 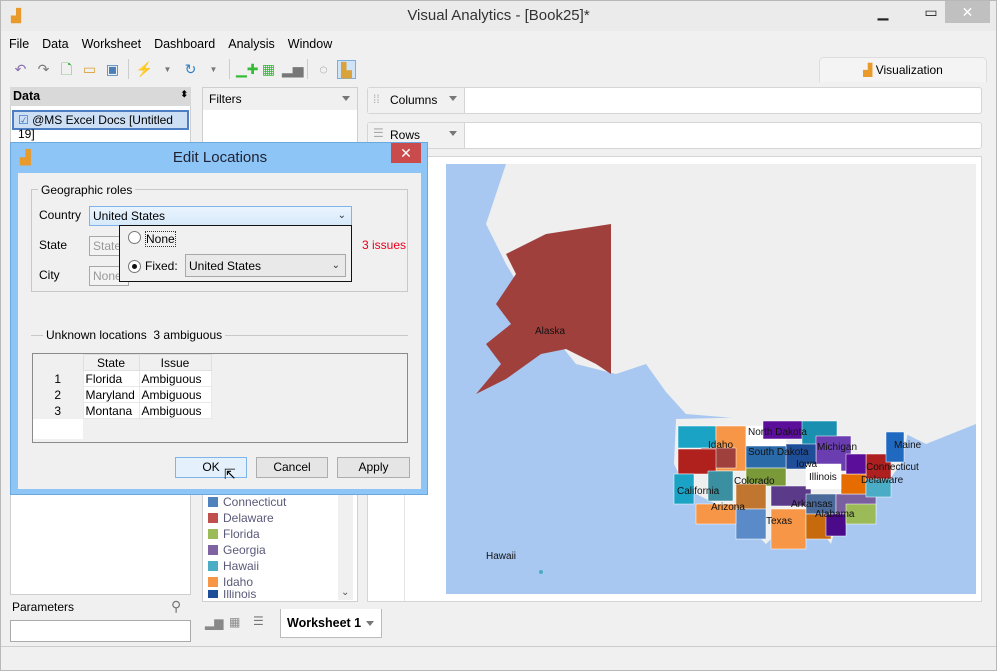 I want to click on new-worksheet-icon: ▁✚, so click(x=247, y=69).